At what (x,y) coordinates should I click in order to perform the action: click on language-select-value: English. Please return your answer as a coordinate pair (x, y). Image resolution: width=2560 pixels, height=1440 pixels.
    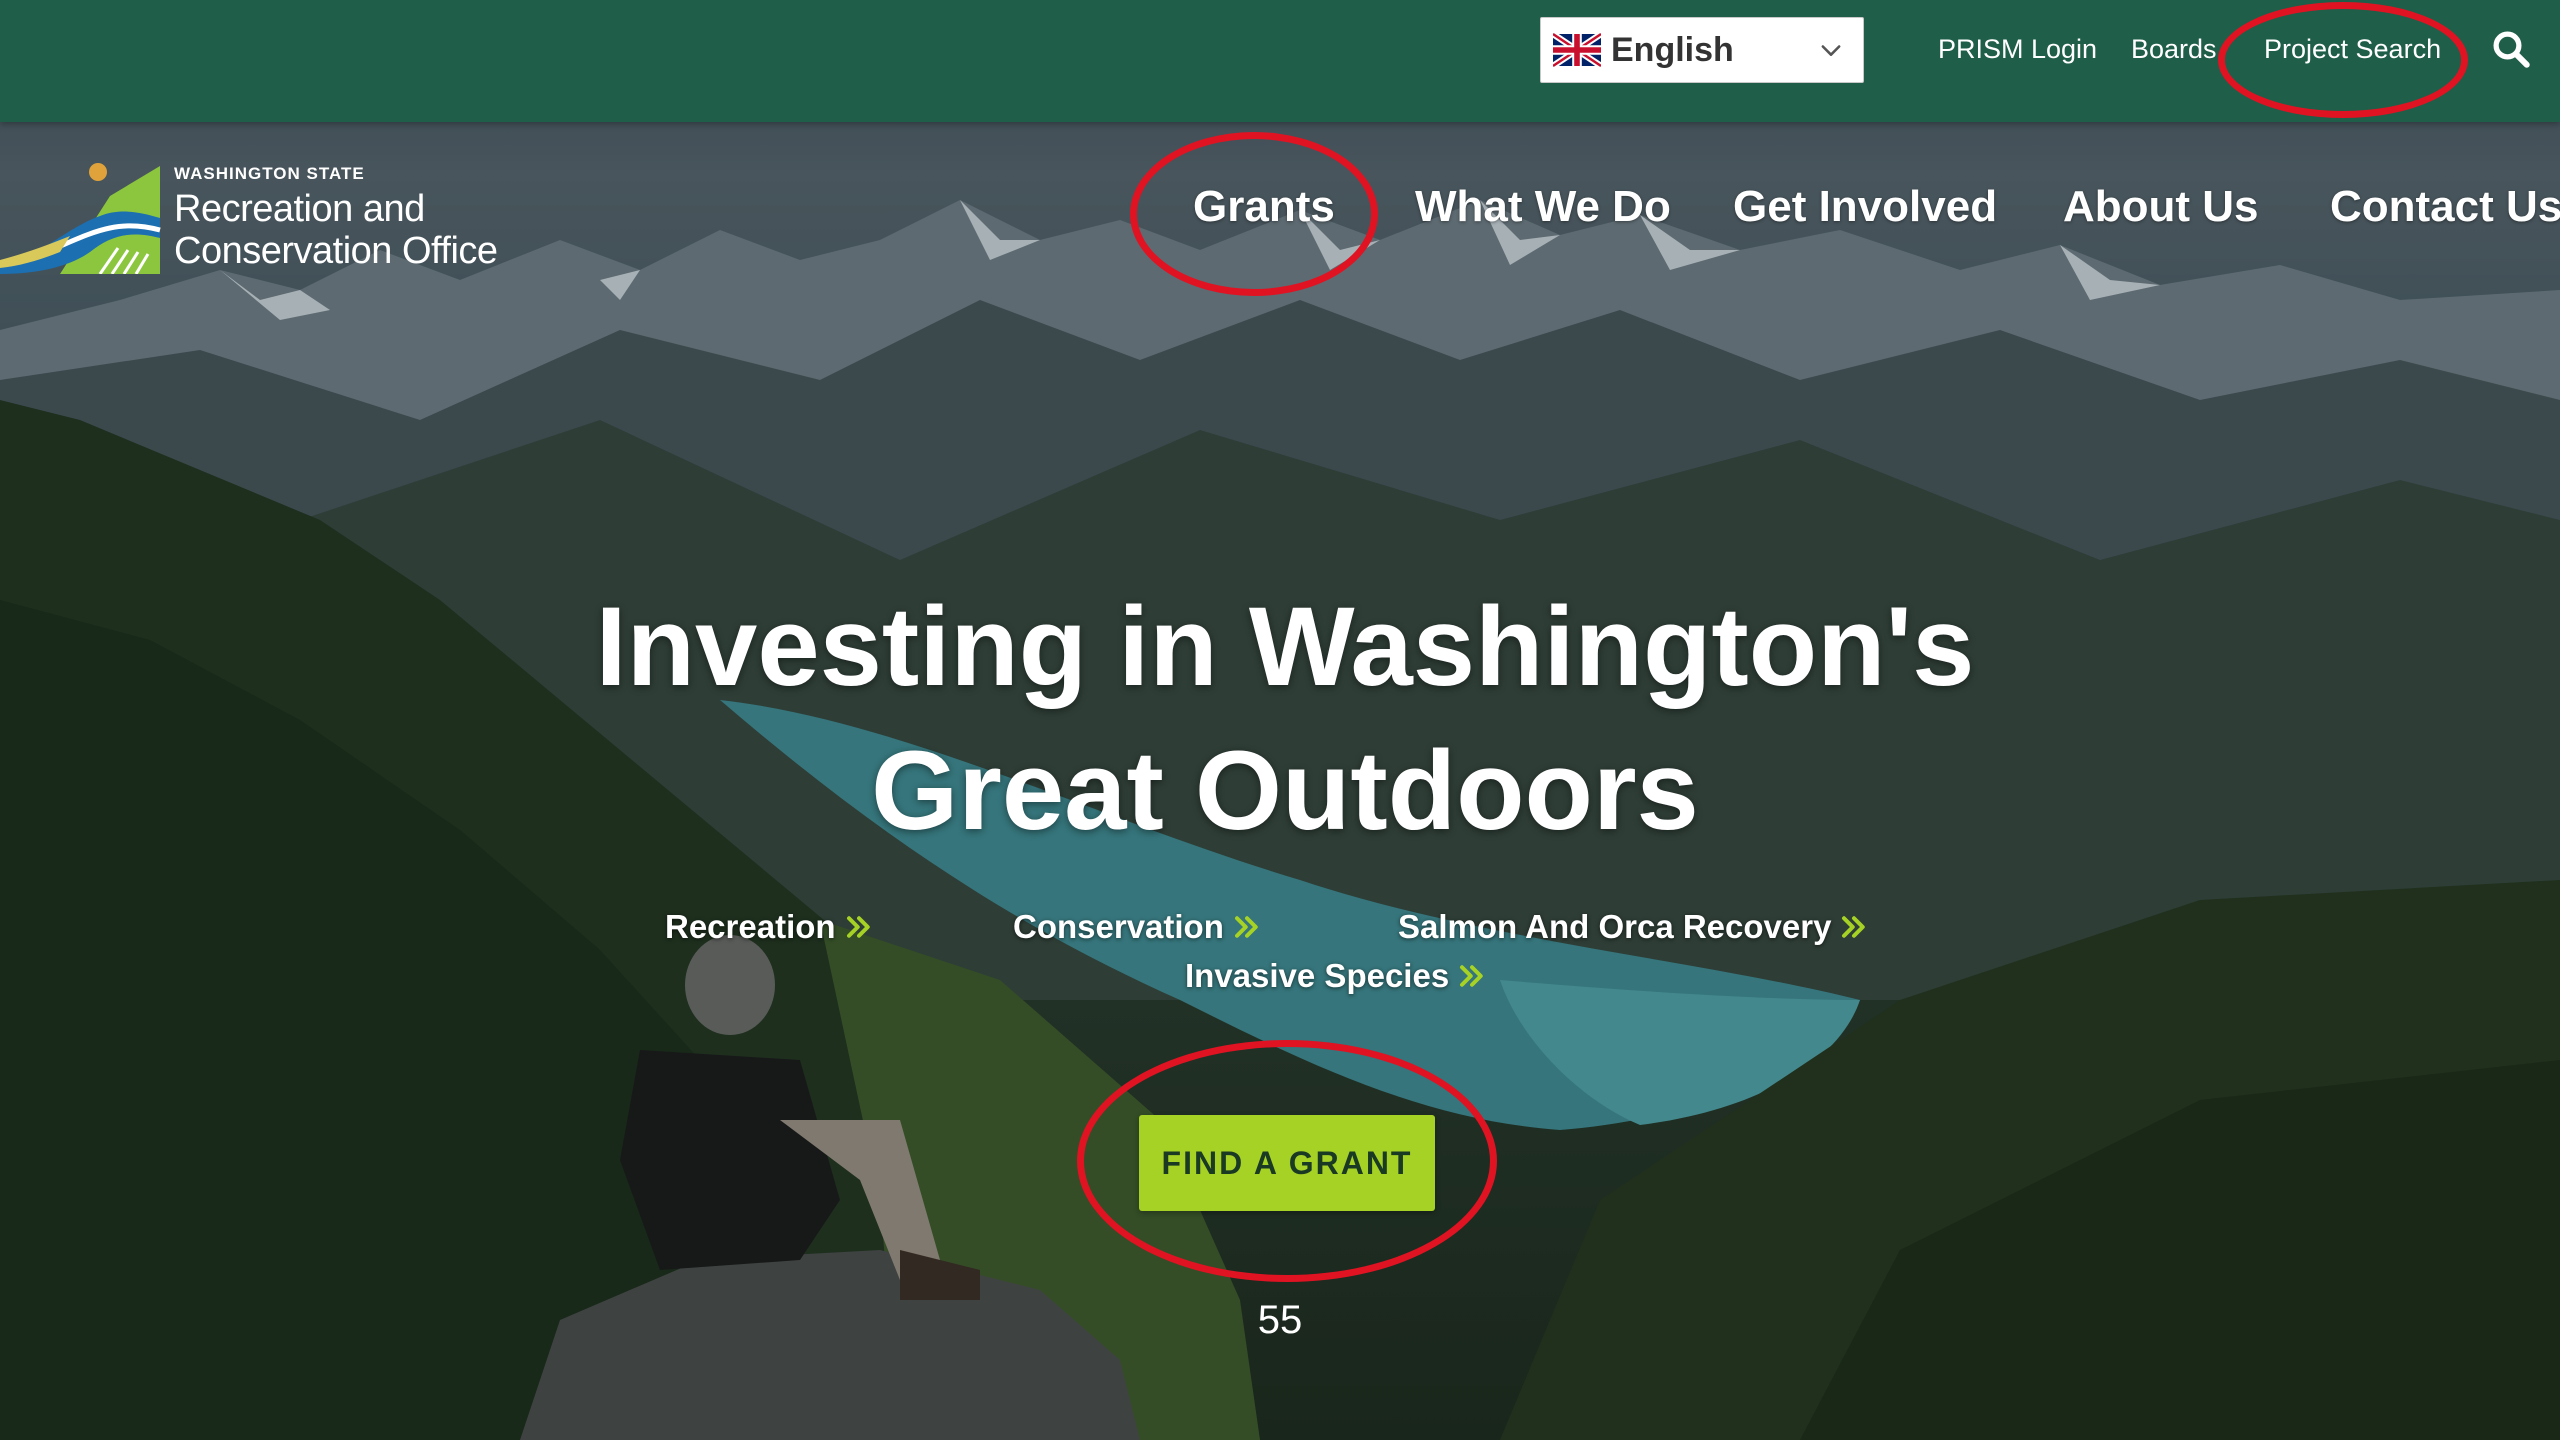
    Looking at the image, I should click on (1672, 49).